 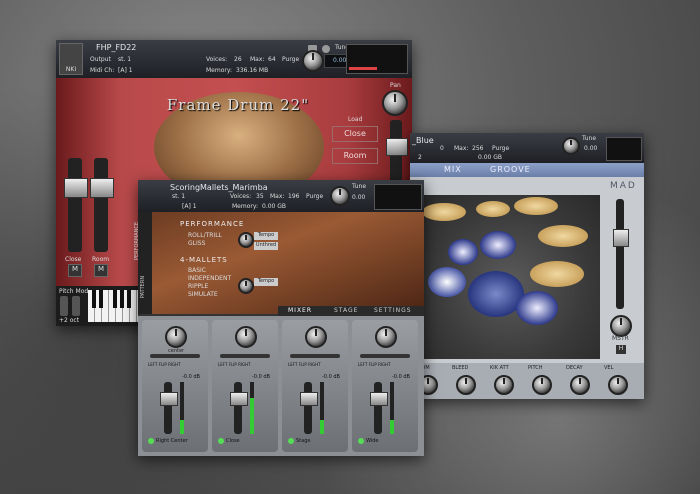 What do you see at coordinates (326, 49) in the screenshot?
I see `info-icon` at bounding box center [326, 49].